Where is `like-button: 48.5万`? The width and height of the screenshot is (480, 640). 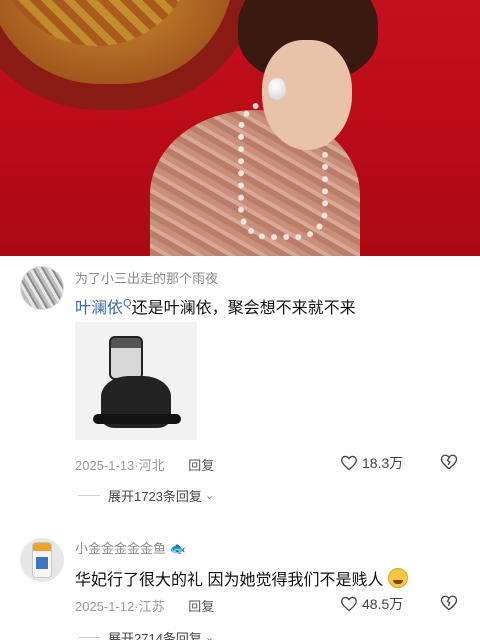
like-button: 48.5万 is located at coordinates (371, 604).